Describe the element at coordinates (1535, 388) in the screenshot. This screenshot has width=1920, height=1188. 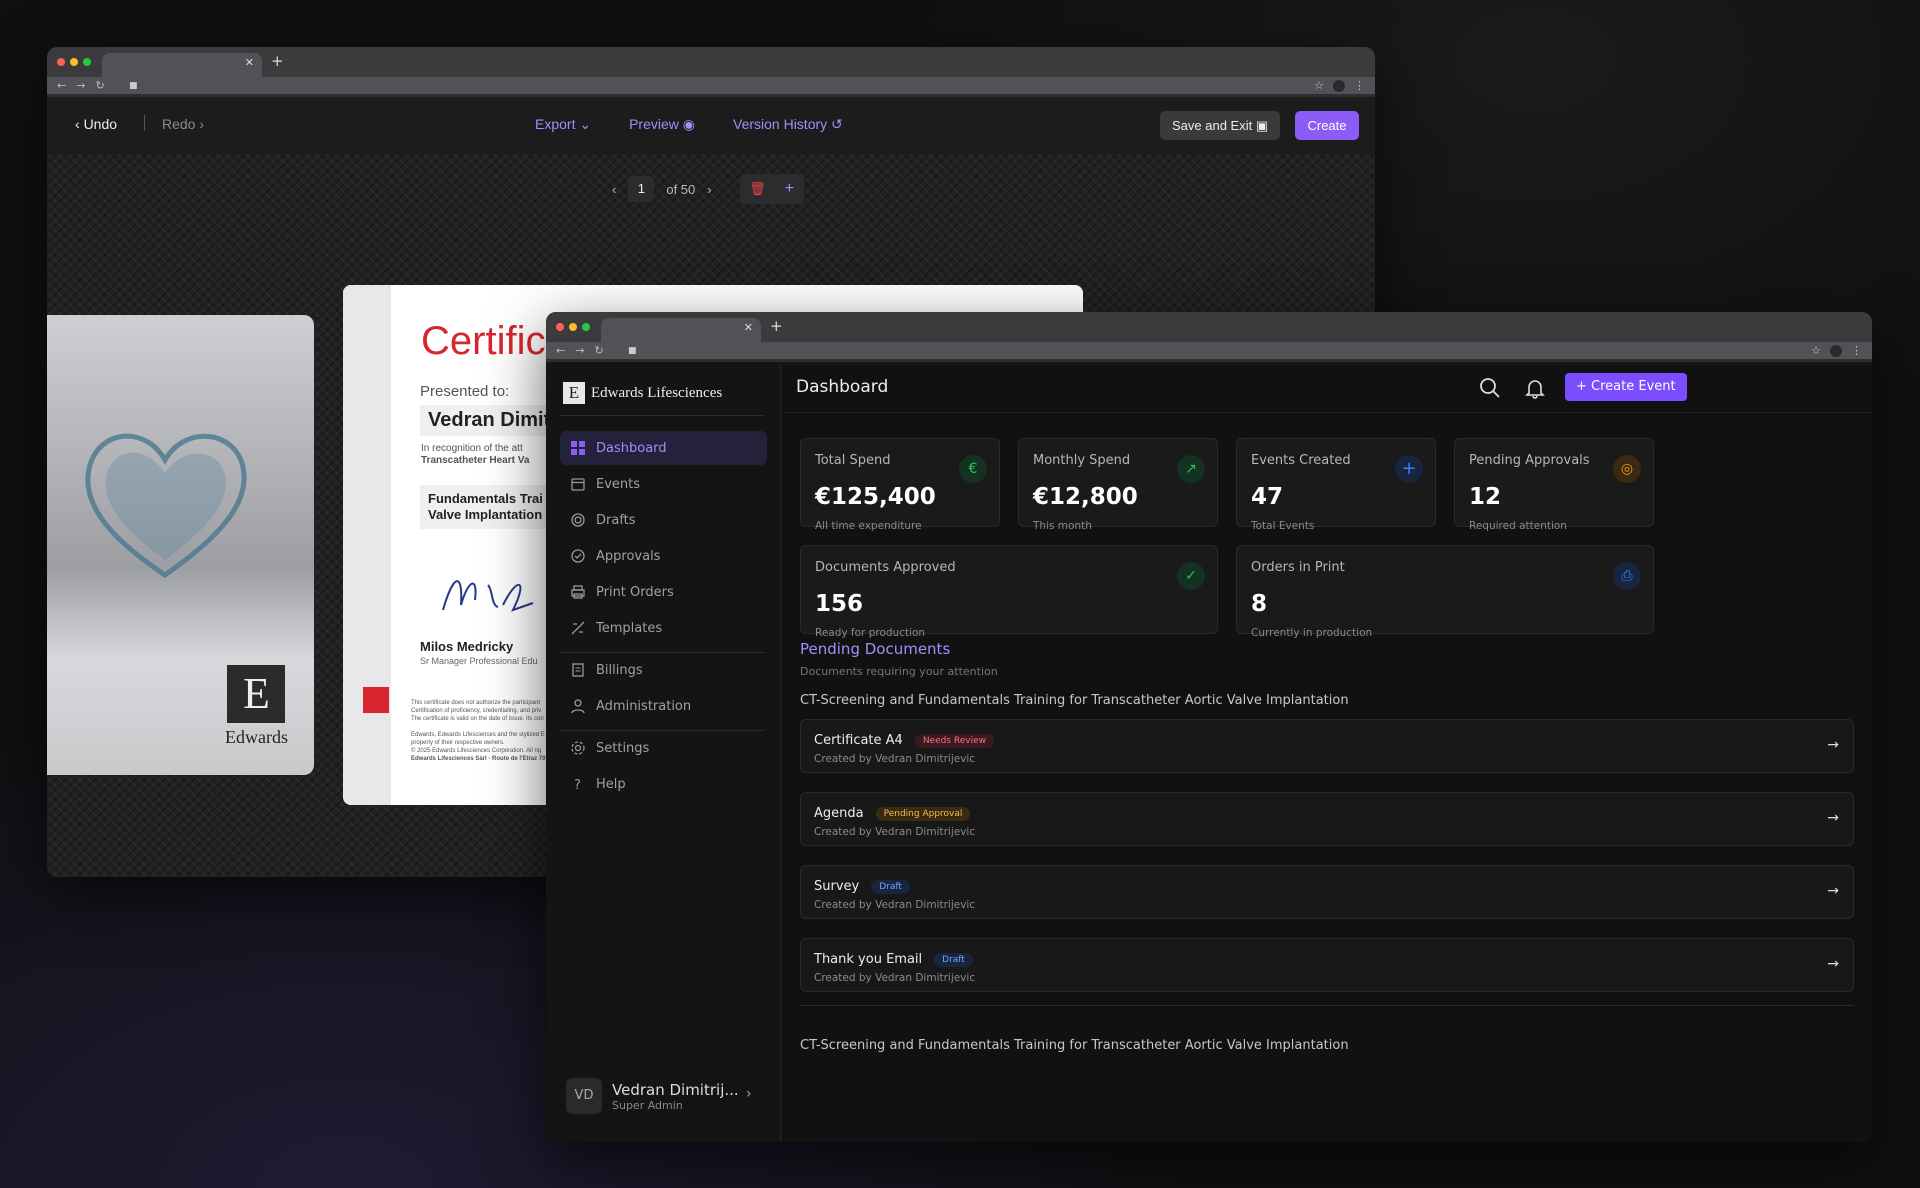
I see `bell-icon` at that location.